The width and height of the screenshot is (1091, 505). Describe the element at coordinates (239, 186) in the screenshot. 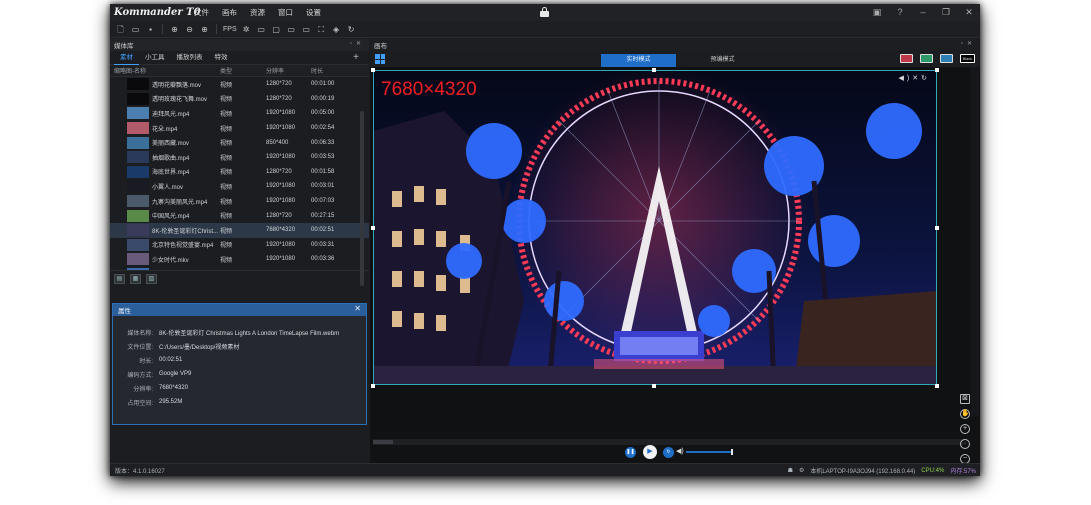

I see `table-row: 小翼人.mov 视频 1920*1080 00:03:01` at that location.